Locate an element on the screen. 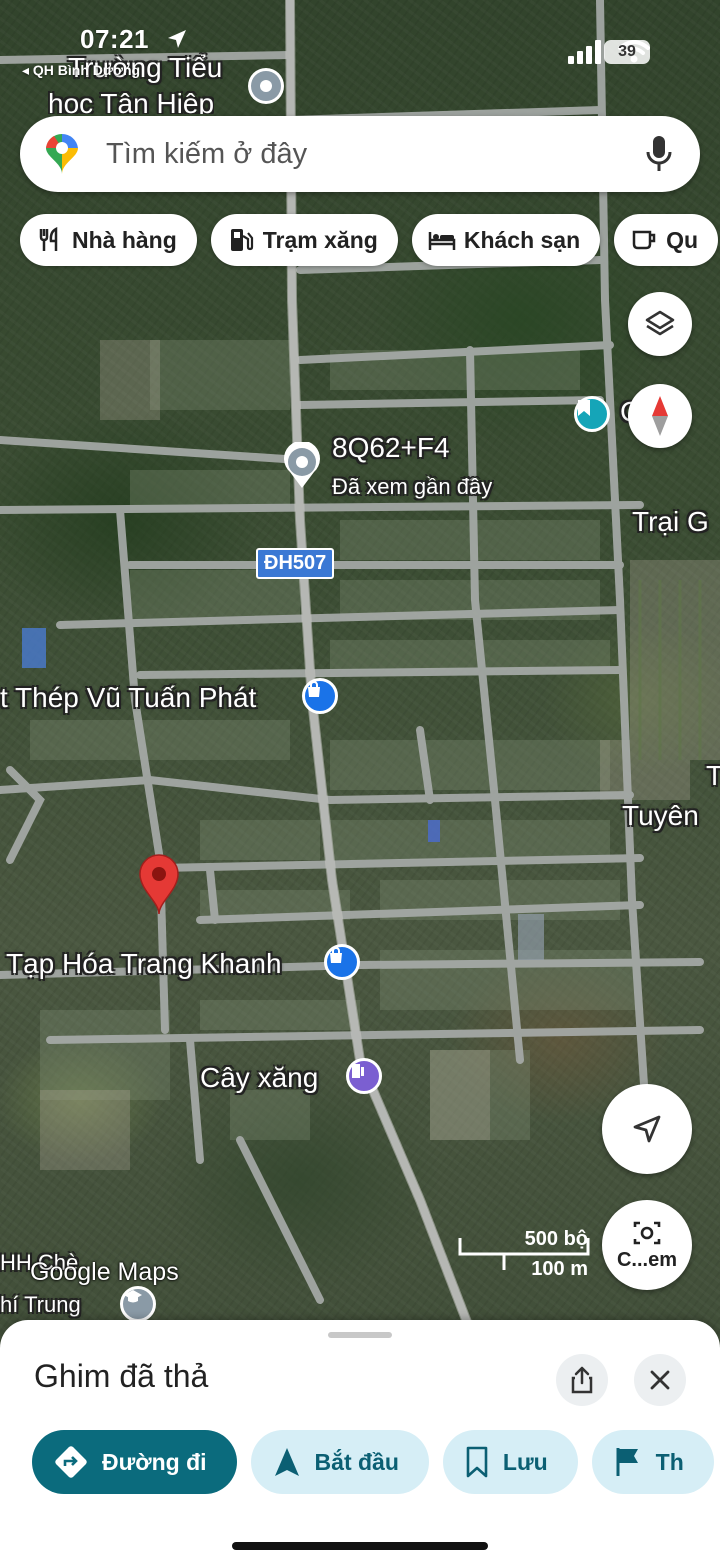 This screenshot has width=720, height=1564. chip-coffee: Qu is located at coordinates (666, 240).